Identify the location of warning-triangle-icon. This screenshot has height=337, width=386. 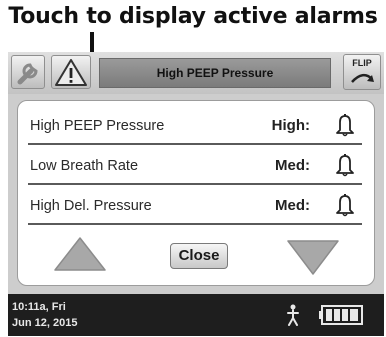
(71, 72).